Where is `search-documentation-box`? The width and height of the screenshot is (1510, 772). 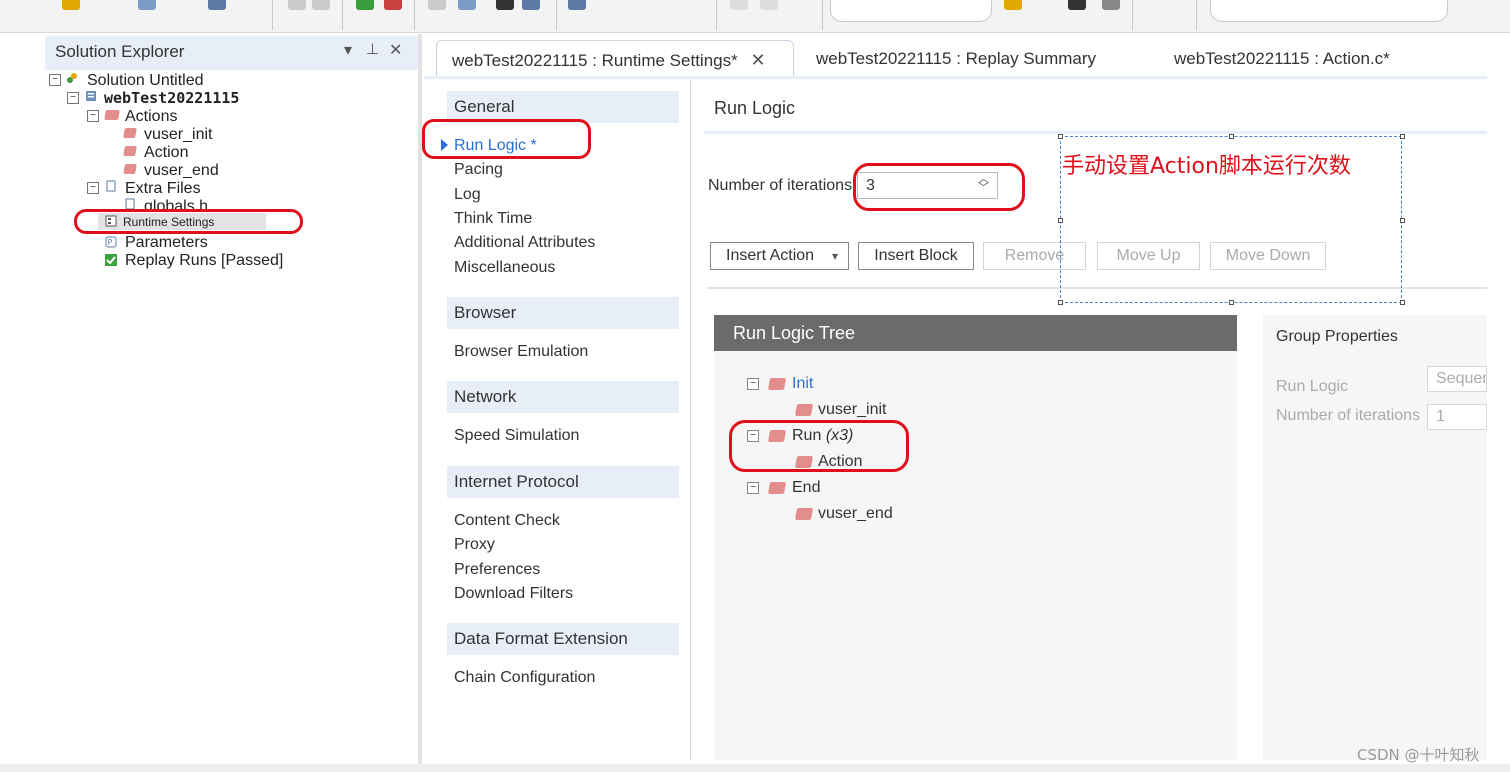
search-documentation-box is located at coordinates (1329, 11).